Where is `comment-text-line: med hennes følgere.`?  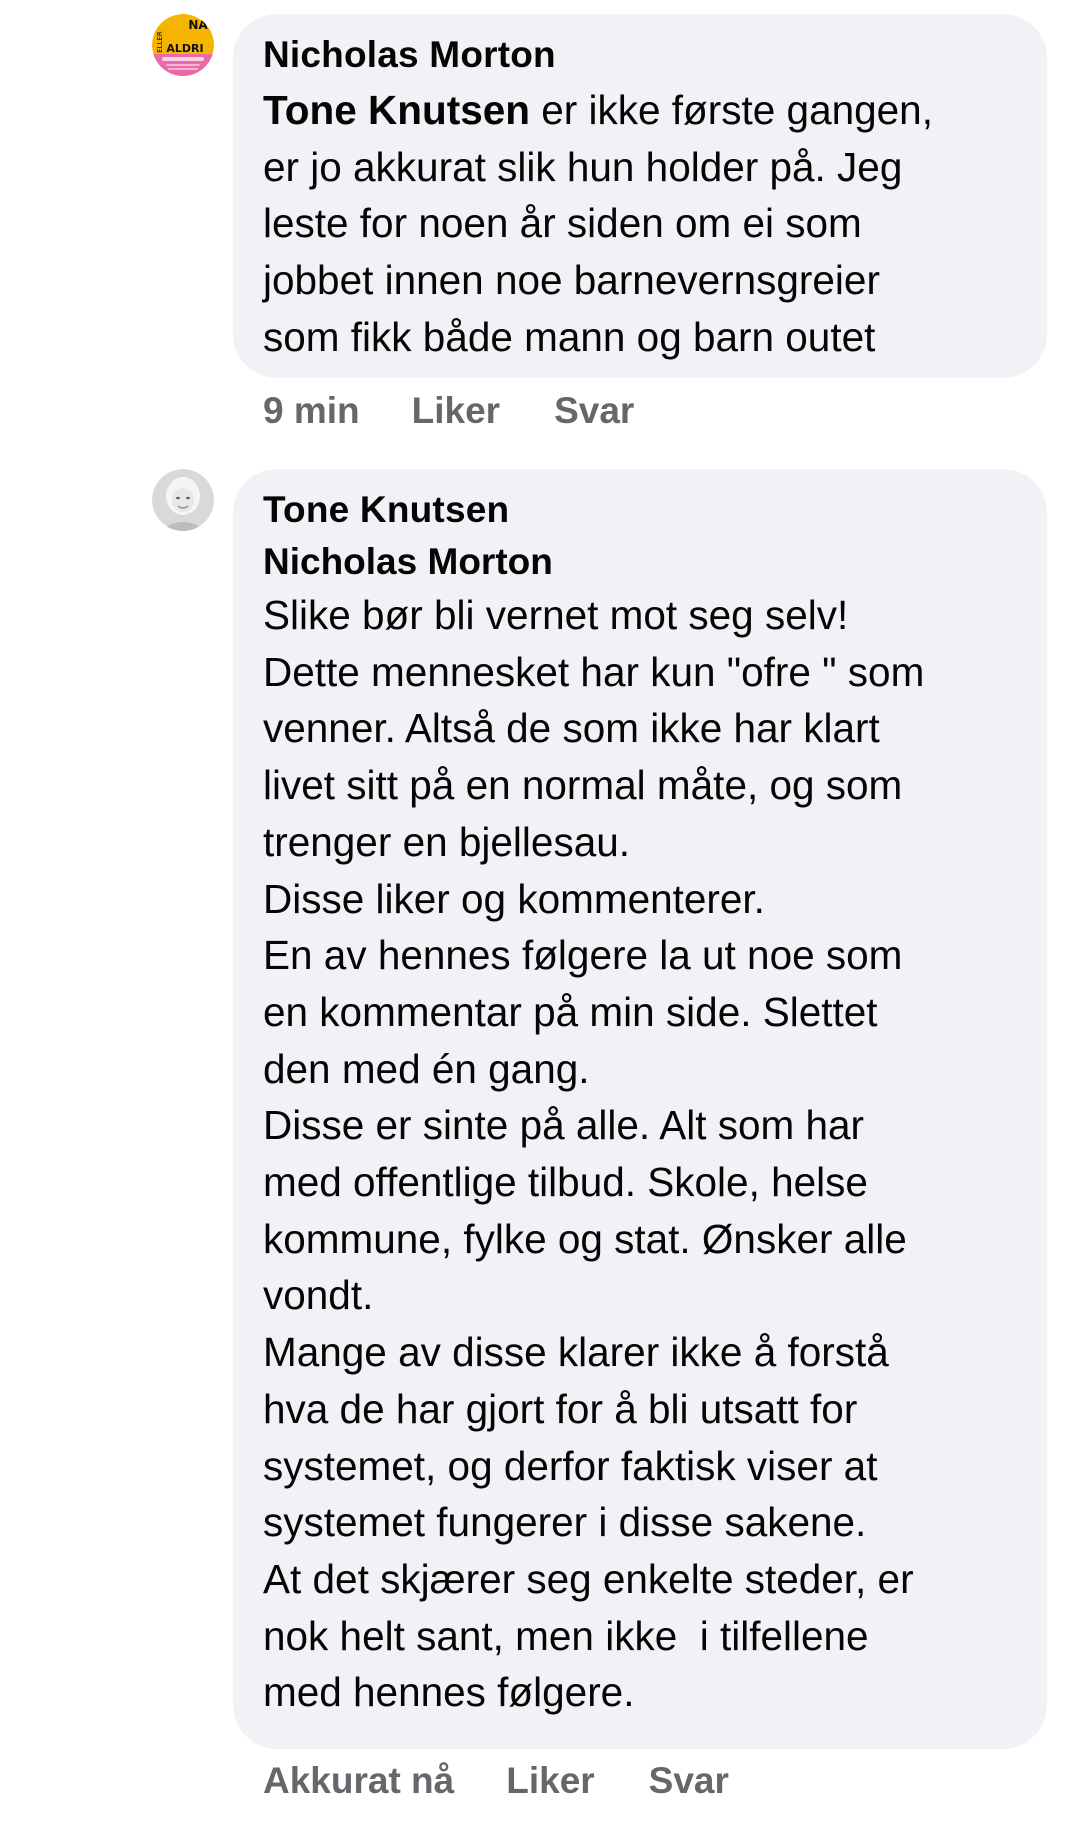 comment-text-line: med hennes følgere. is located at coordinates (449, 1692).